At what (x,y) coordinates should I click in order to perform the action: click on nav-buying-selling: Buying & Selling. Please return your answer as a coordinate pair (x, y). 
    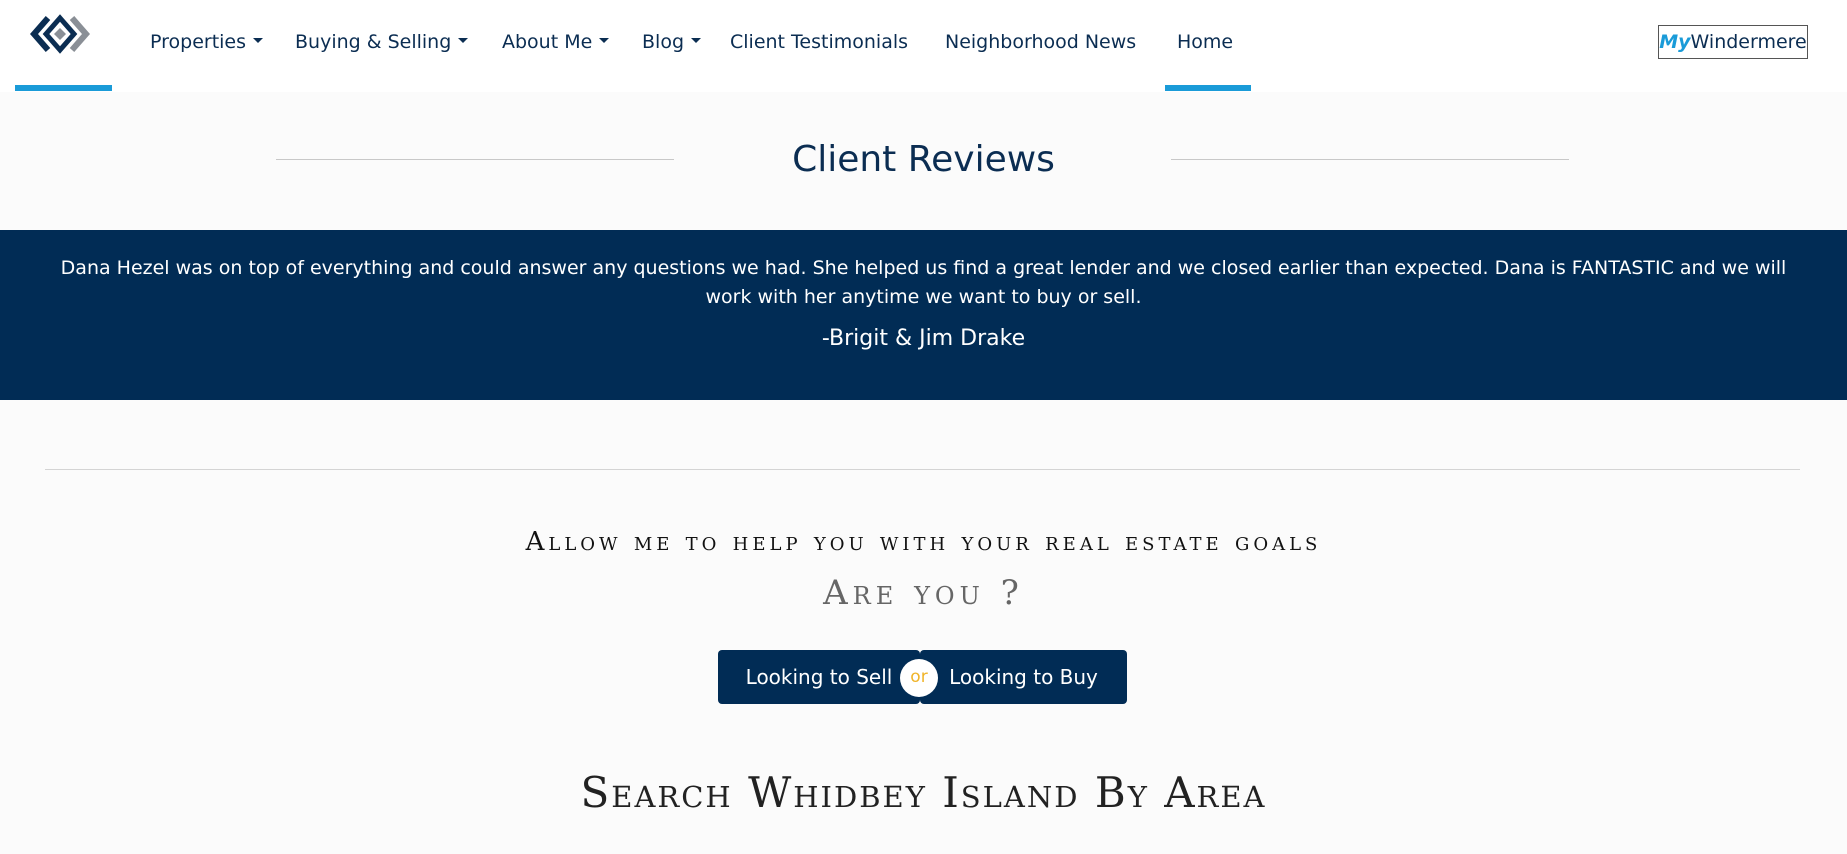
    Looking at the image, I should click on (382, 42).